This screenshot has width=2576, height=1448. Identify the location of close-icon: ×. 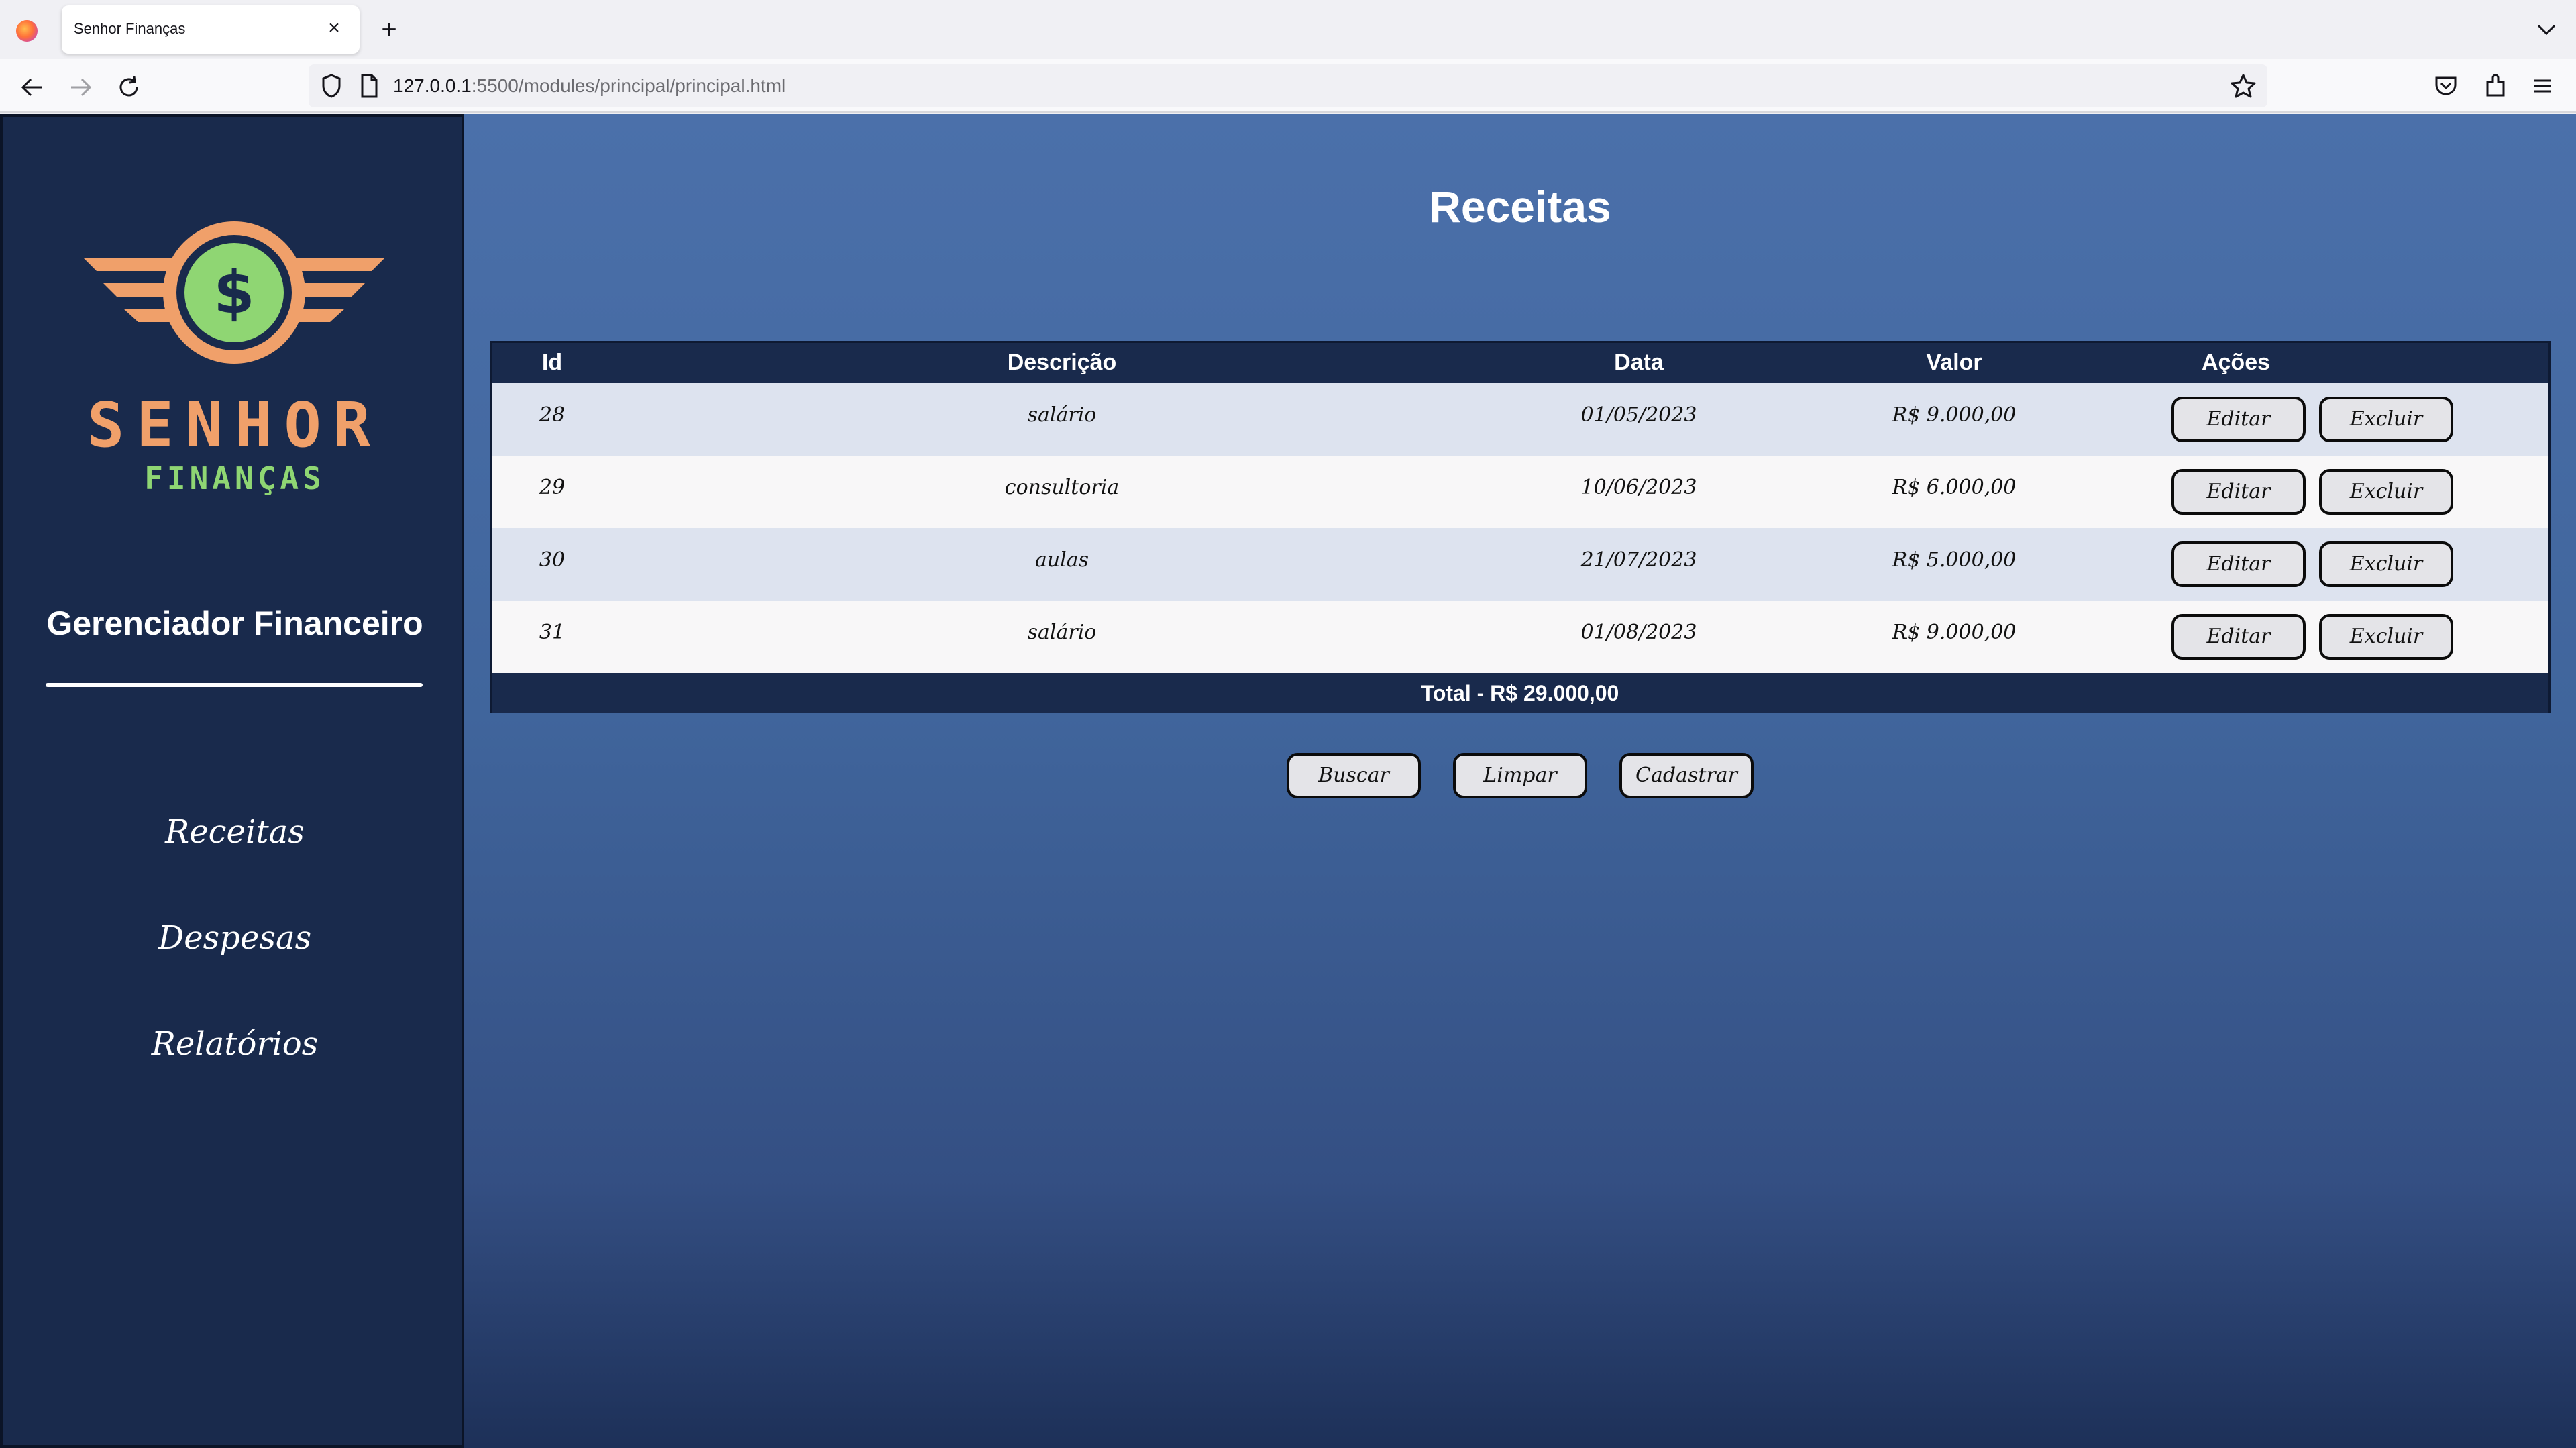
(334, 28).